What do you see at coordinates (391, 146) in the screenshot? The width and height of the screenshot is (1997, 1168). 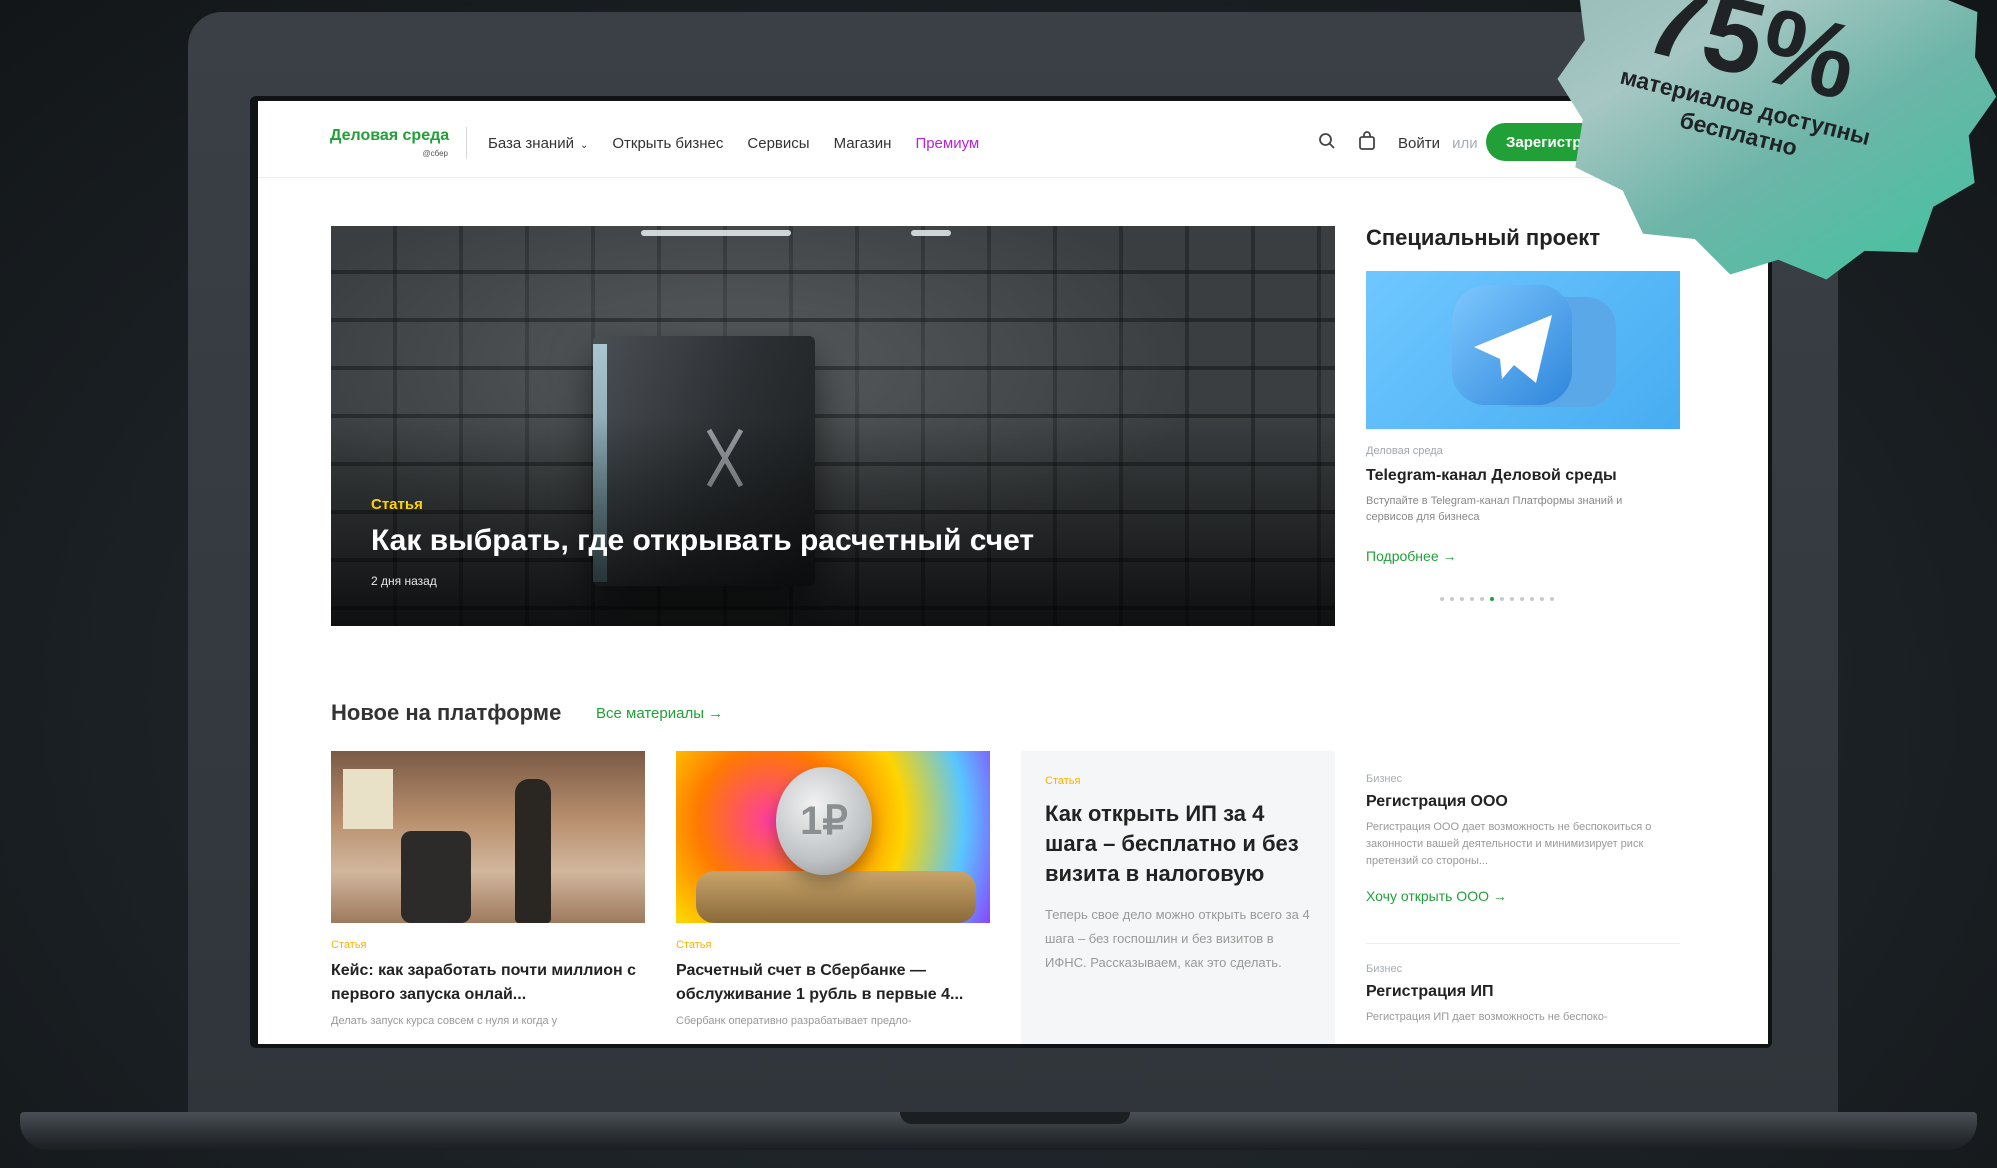 I see `site-logo: Деловая среда @сбер` at bounding box center [391, 146].